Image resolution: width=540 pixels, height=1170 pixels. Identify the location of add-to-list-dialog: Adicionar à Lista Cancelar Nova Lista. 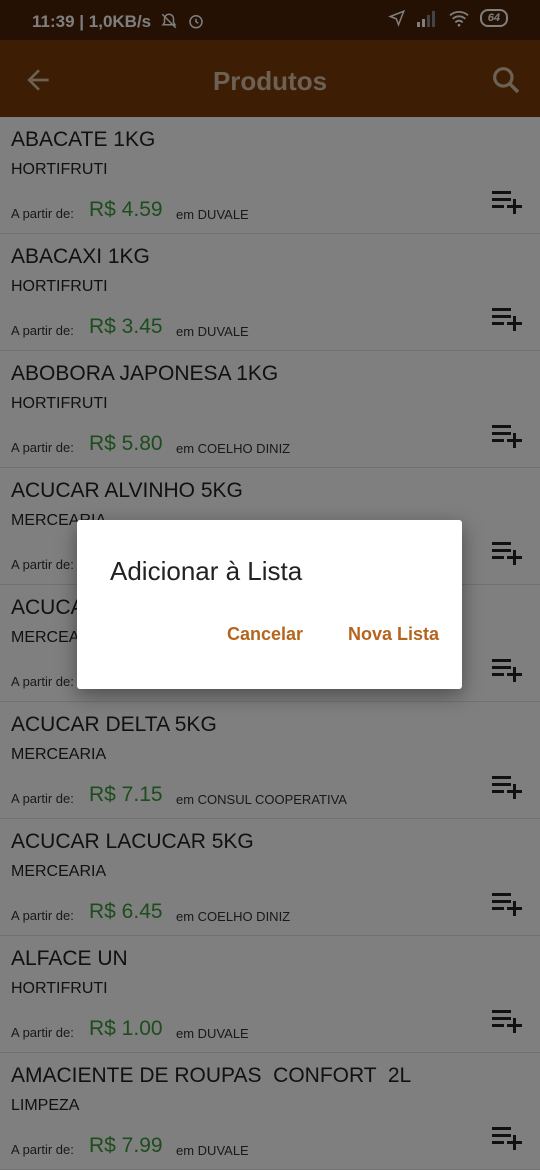
(269, 604).